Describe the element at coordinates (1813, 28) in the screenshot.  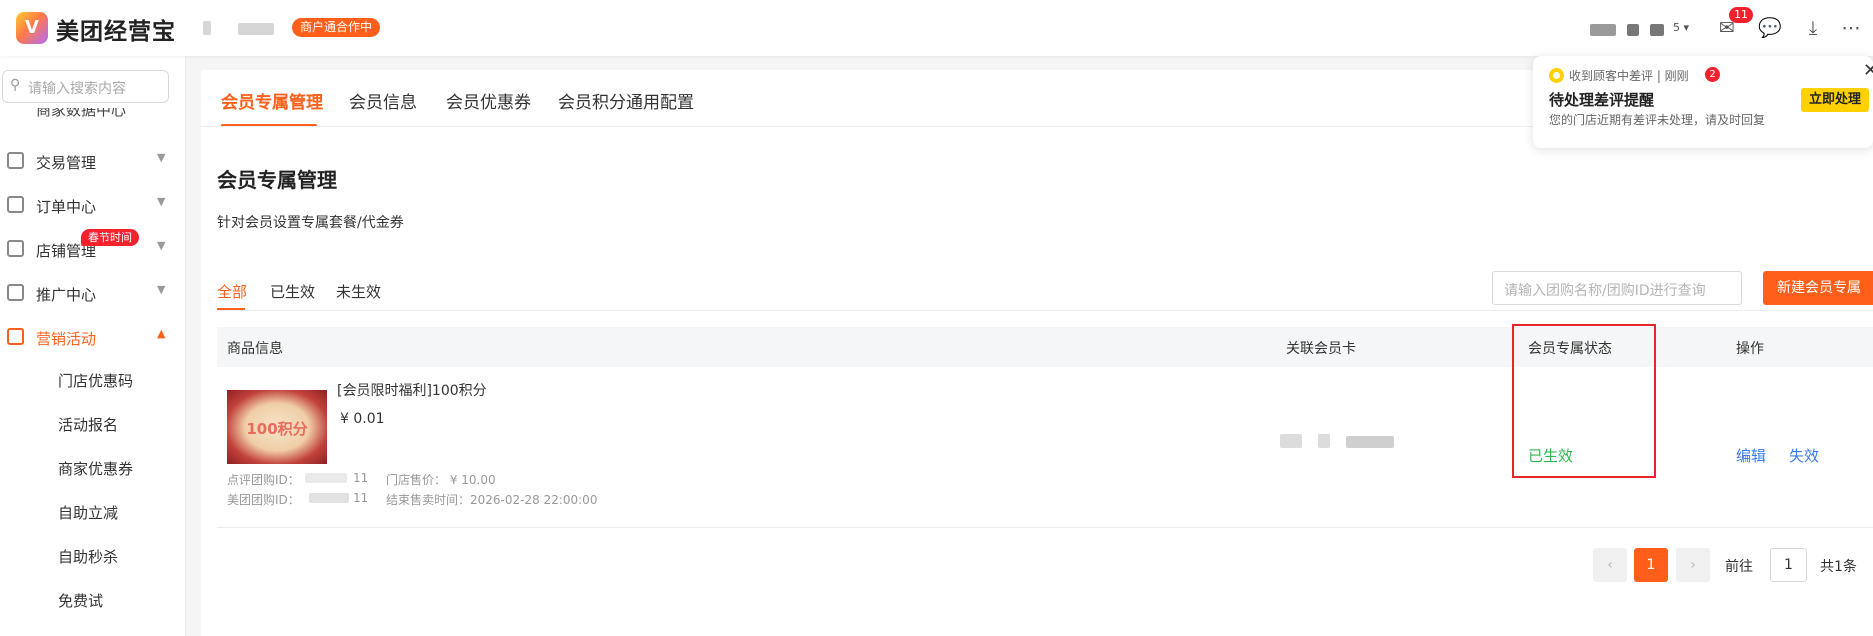
I see `download-icon: ⤓` at that location.